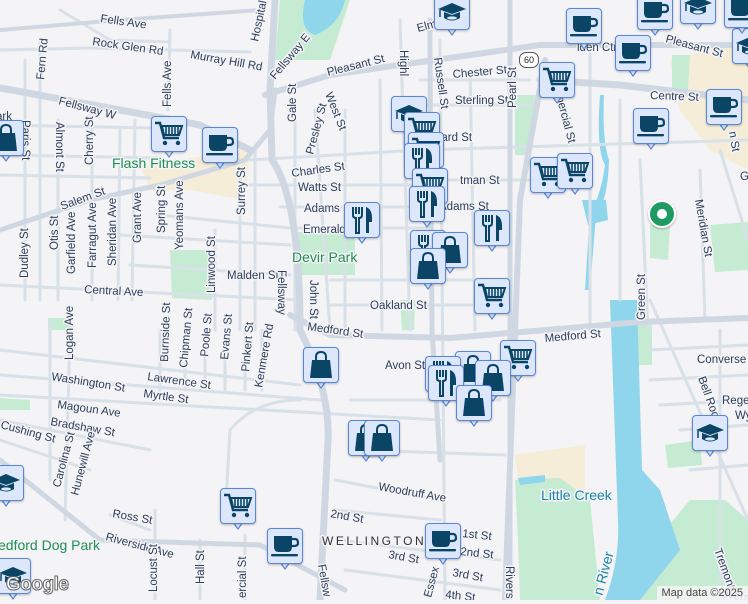  I want to click on street-label: Yeomans Ave, so click(180, 215).